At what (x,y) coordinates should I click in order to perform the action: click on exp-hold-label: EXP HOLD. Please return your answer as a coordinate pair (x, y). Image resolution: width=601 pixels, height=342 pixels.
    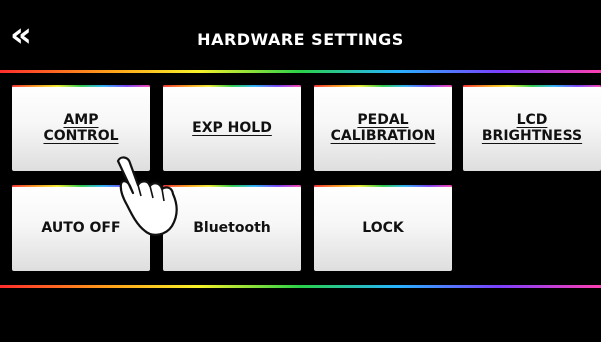
    Looking at the image, I should click on (232, 128).